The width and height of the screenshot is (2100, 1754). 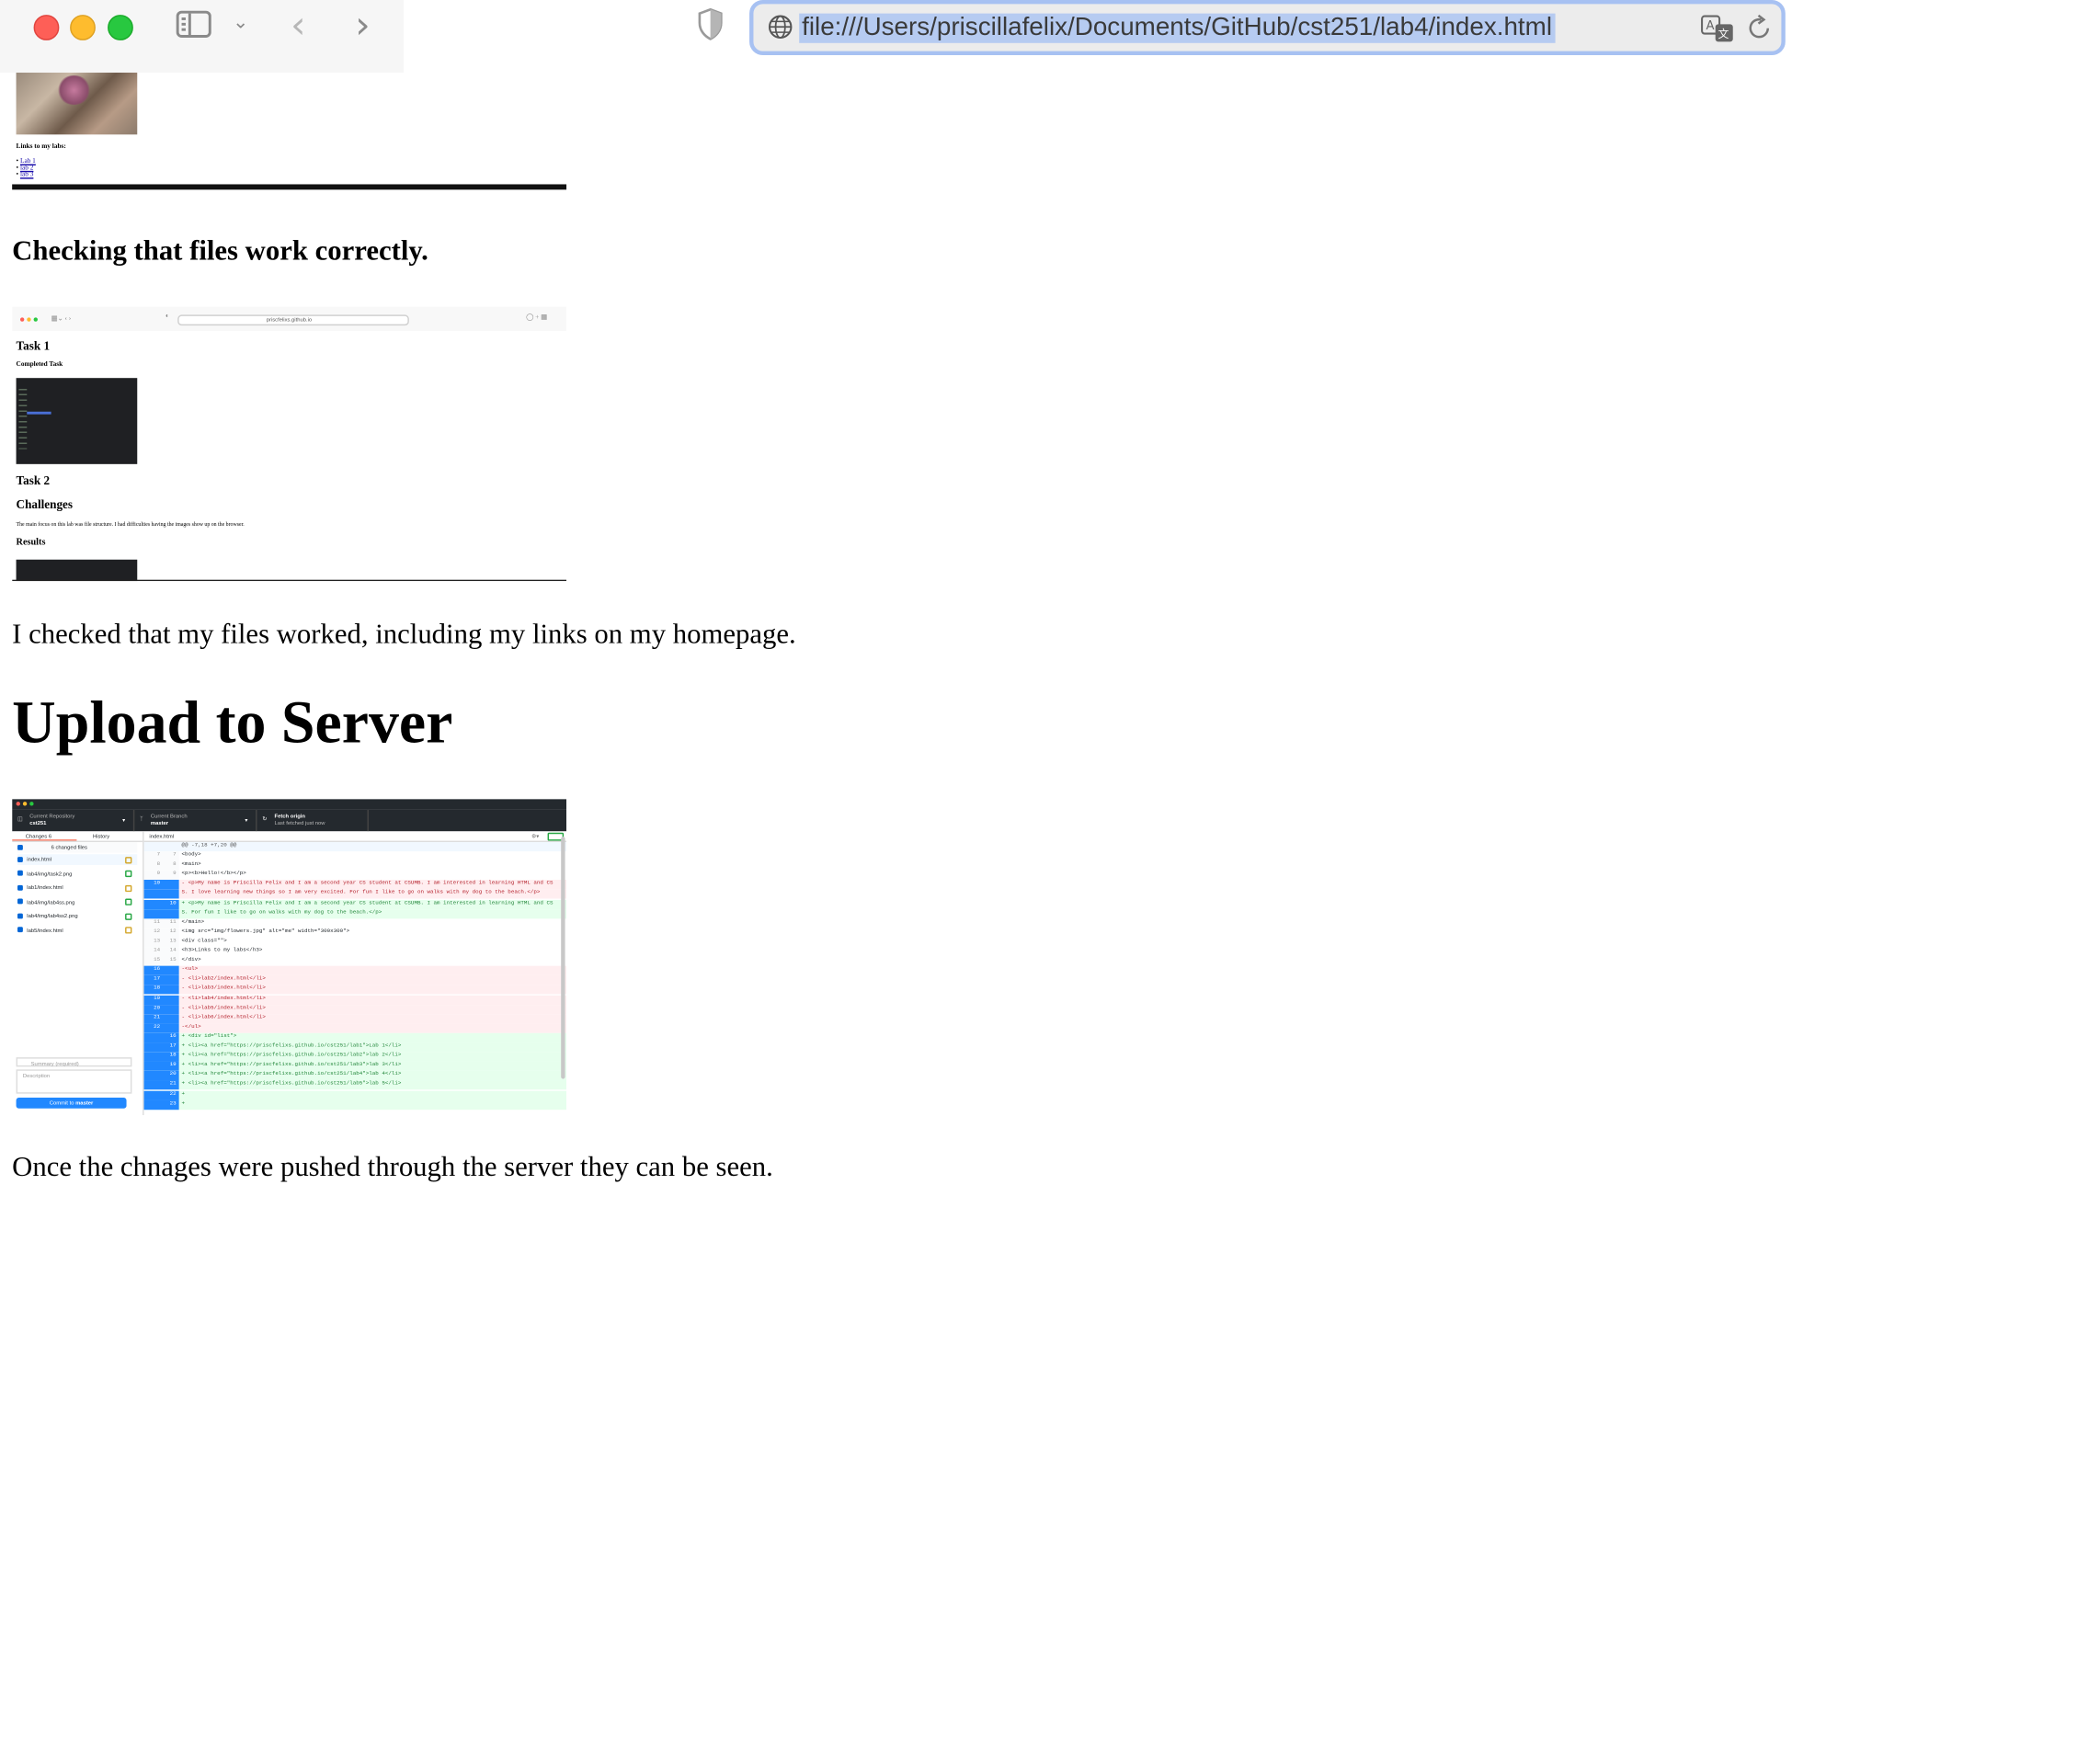 What do you see at coordinates (161, 865) in the screenshot?
I see `gd-line-gutter: 88` at bounding box center [161, 865].